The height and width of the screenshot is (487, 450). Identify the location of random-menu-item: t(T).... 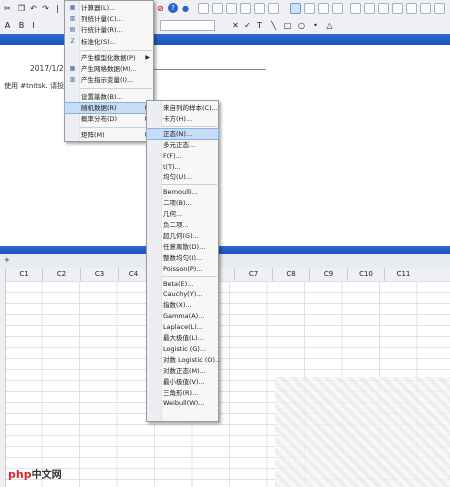
(182, 167).